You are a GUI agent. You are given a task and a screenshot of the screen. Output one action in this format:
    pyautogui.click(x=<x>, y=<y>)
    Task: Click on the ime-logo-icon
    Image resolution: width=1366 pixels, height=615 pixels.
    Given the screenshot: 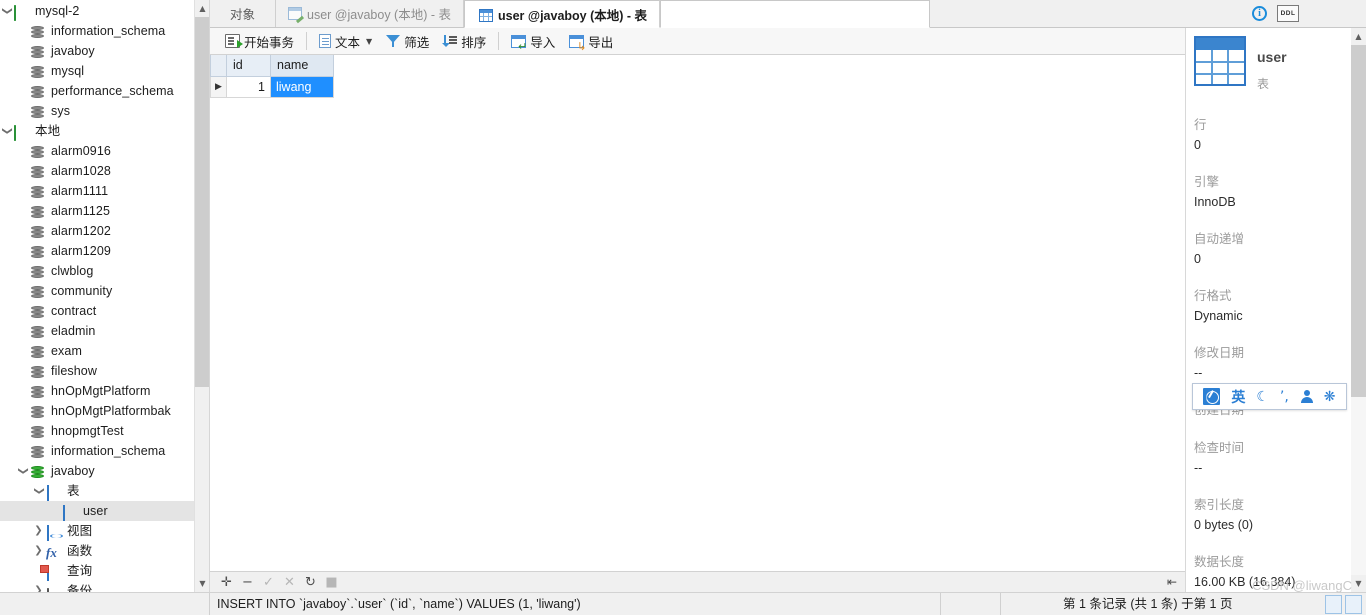 What is the action you would take?
    pyautogui.click(x=1212, y=396)
    